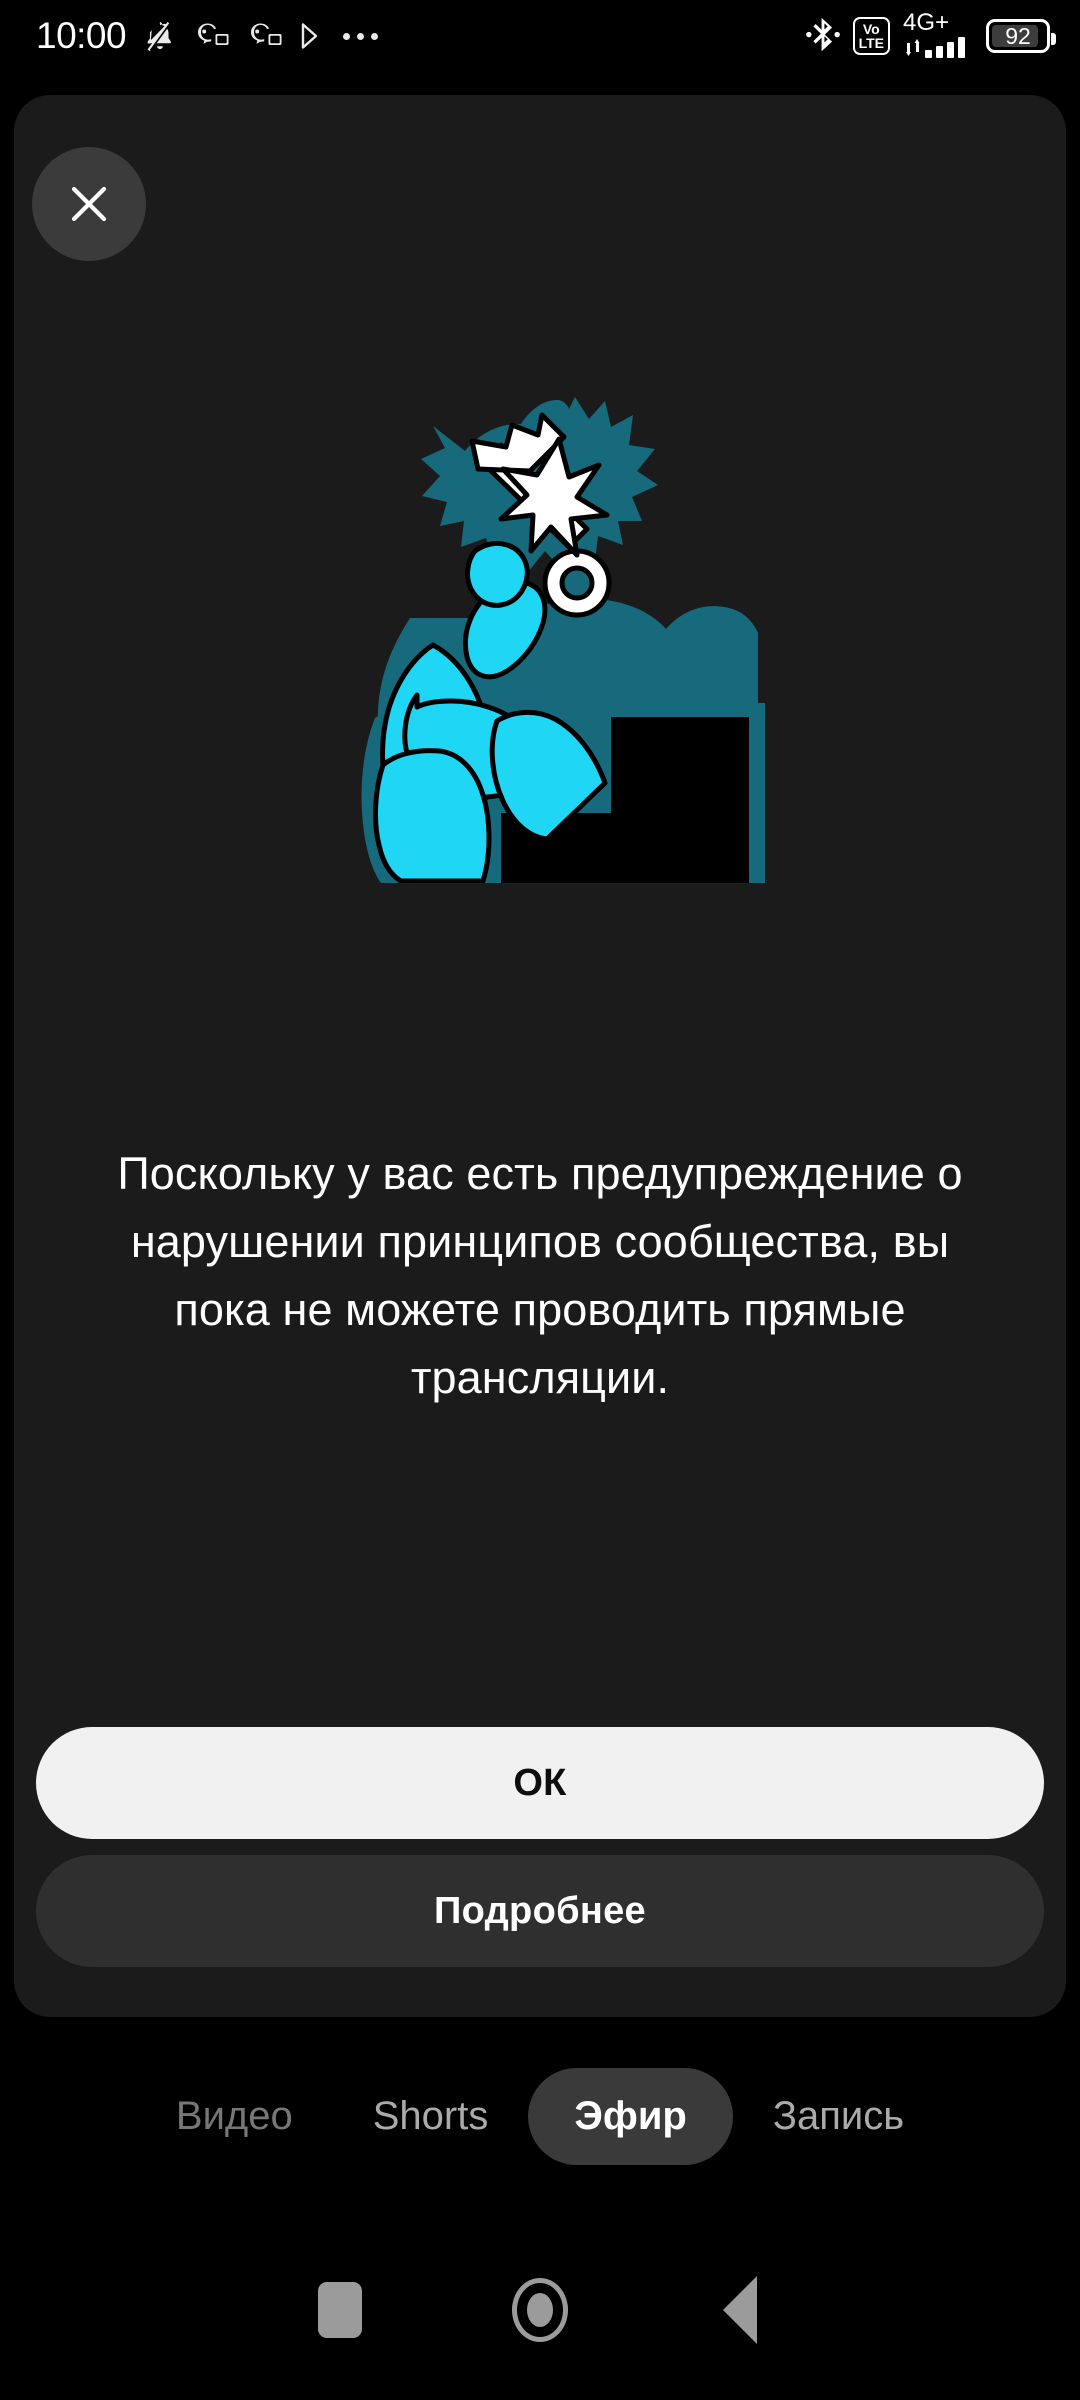 The height and width of the screenshot is (2400, 1080). Describe the element at coordinates (1018, 35) in the screenshot. I see `battery-level-text: 92` at that location.